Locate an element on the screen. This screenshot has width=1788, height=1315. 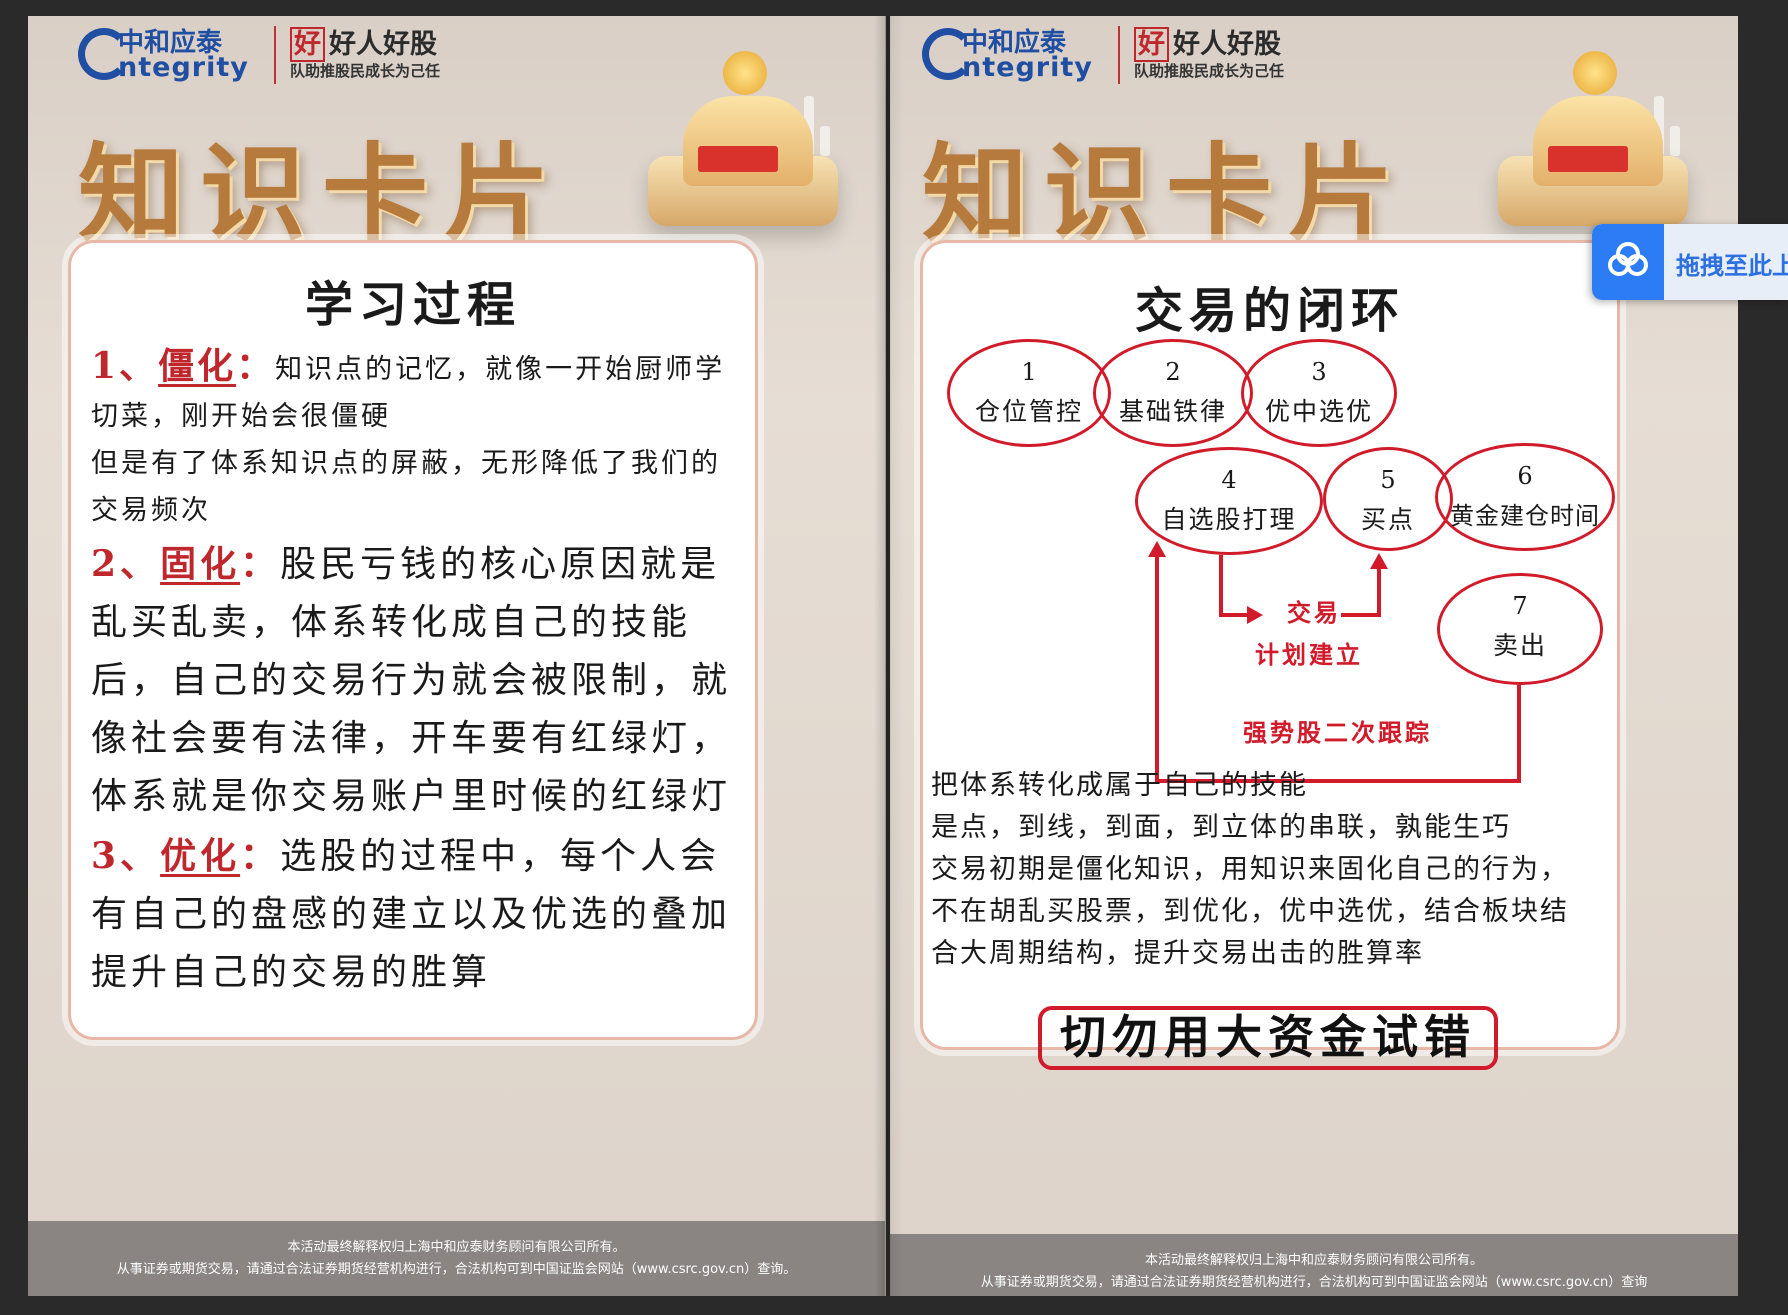
rigidify-text-2: 但是有了体系知识点的屏蔽，无形降低了我们的交易频次 is located at coordinates (406, 487).